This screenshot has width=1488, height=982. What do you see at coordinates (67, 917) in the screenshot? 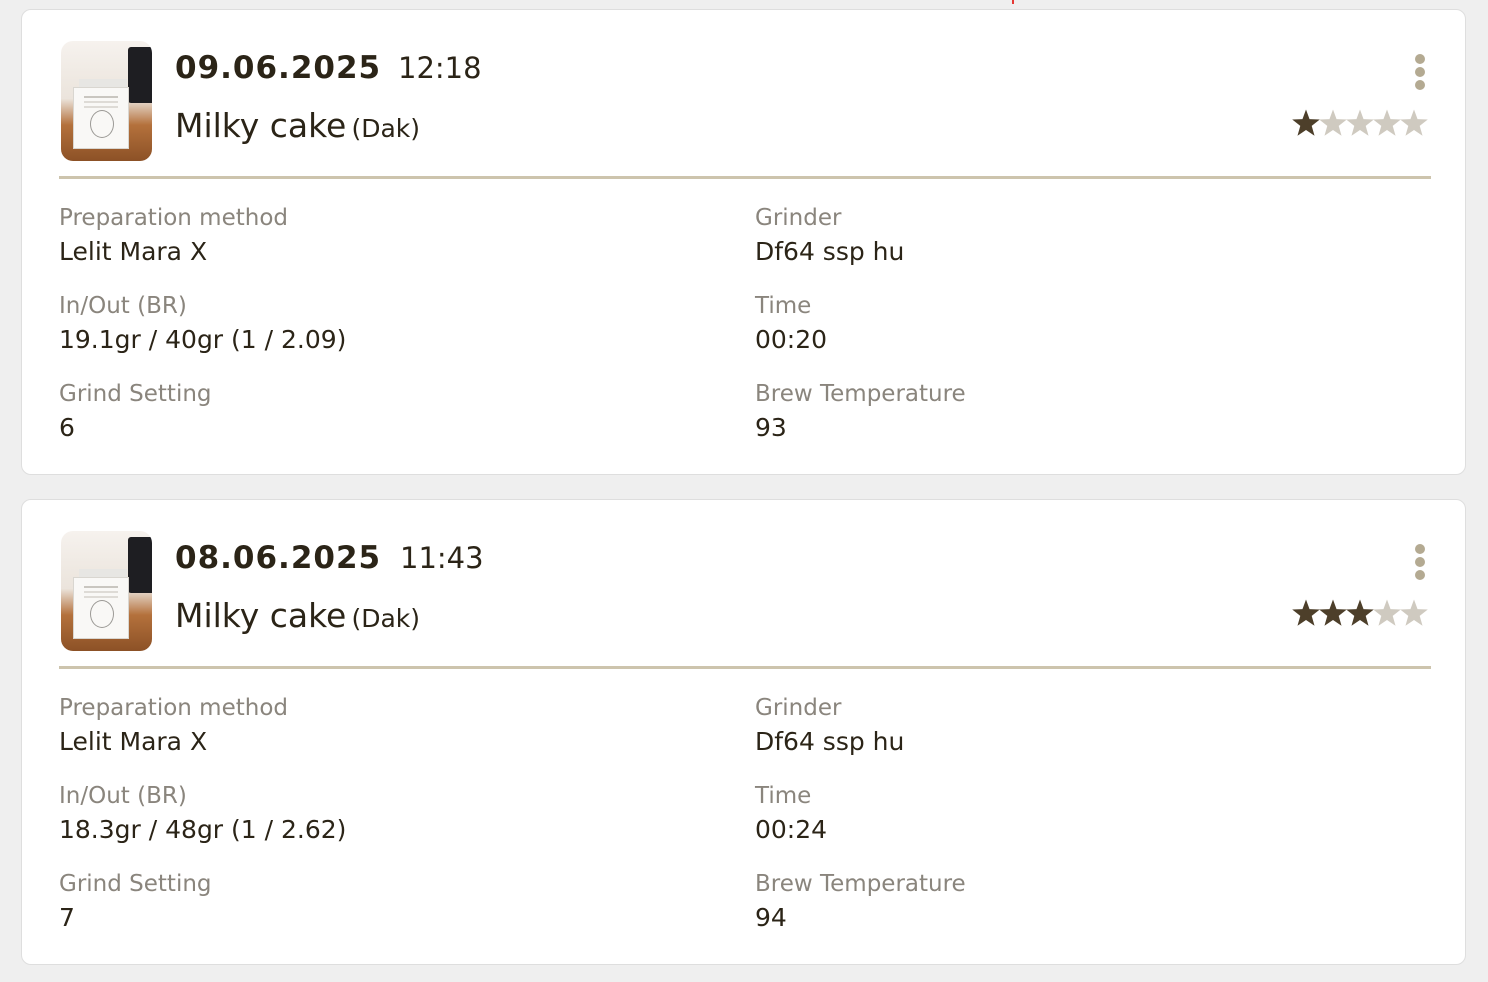
I see `grind-setting-value: 7` at bounding box center [67, 917].